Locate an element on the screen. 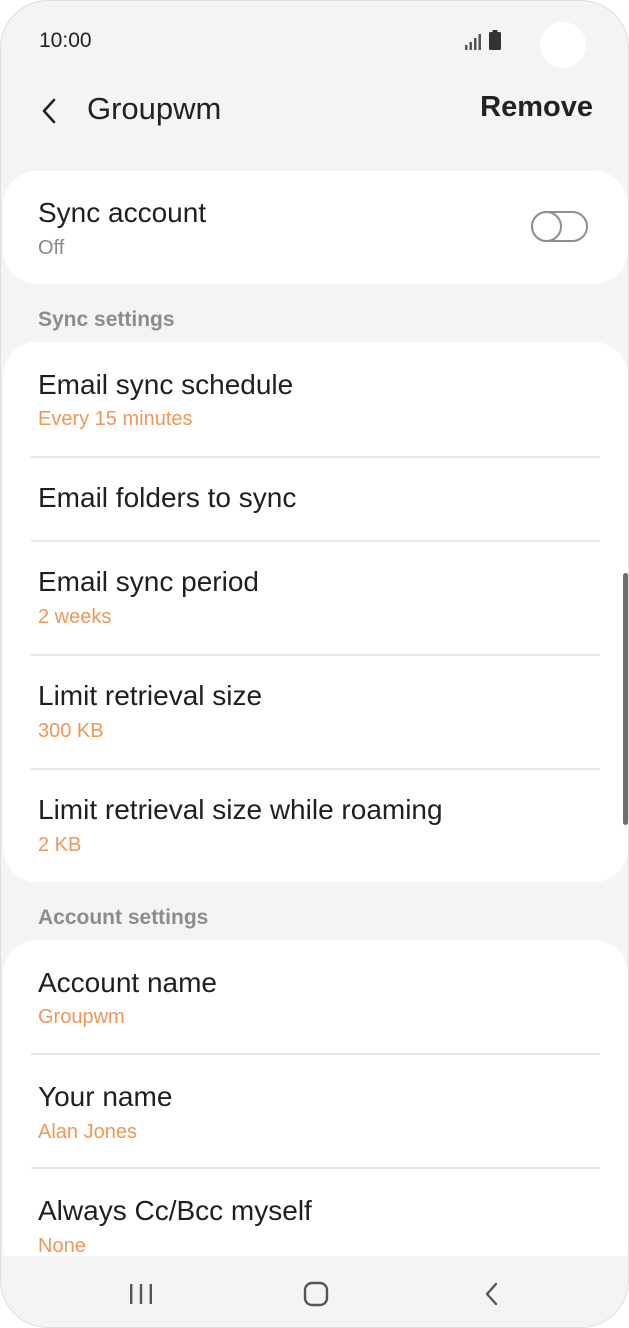  recents-button is located at coordinates (141, 1294).